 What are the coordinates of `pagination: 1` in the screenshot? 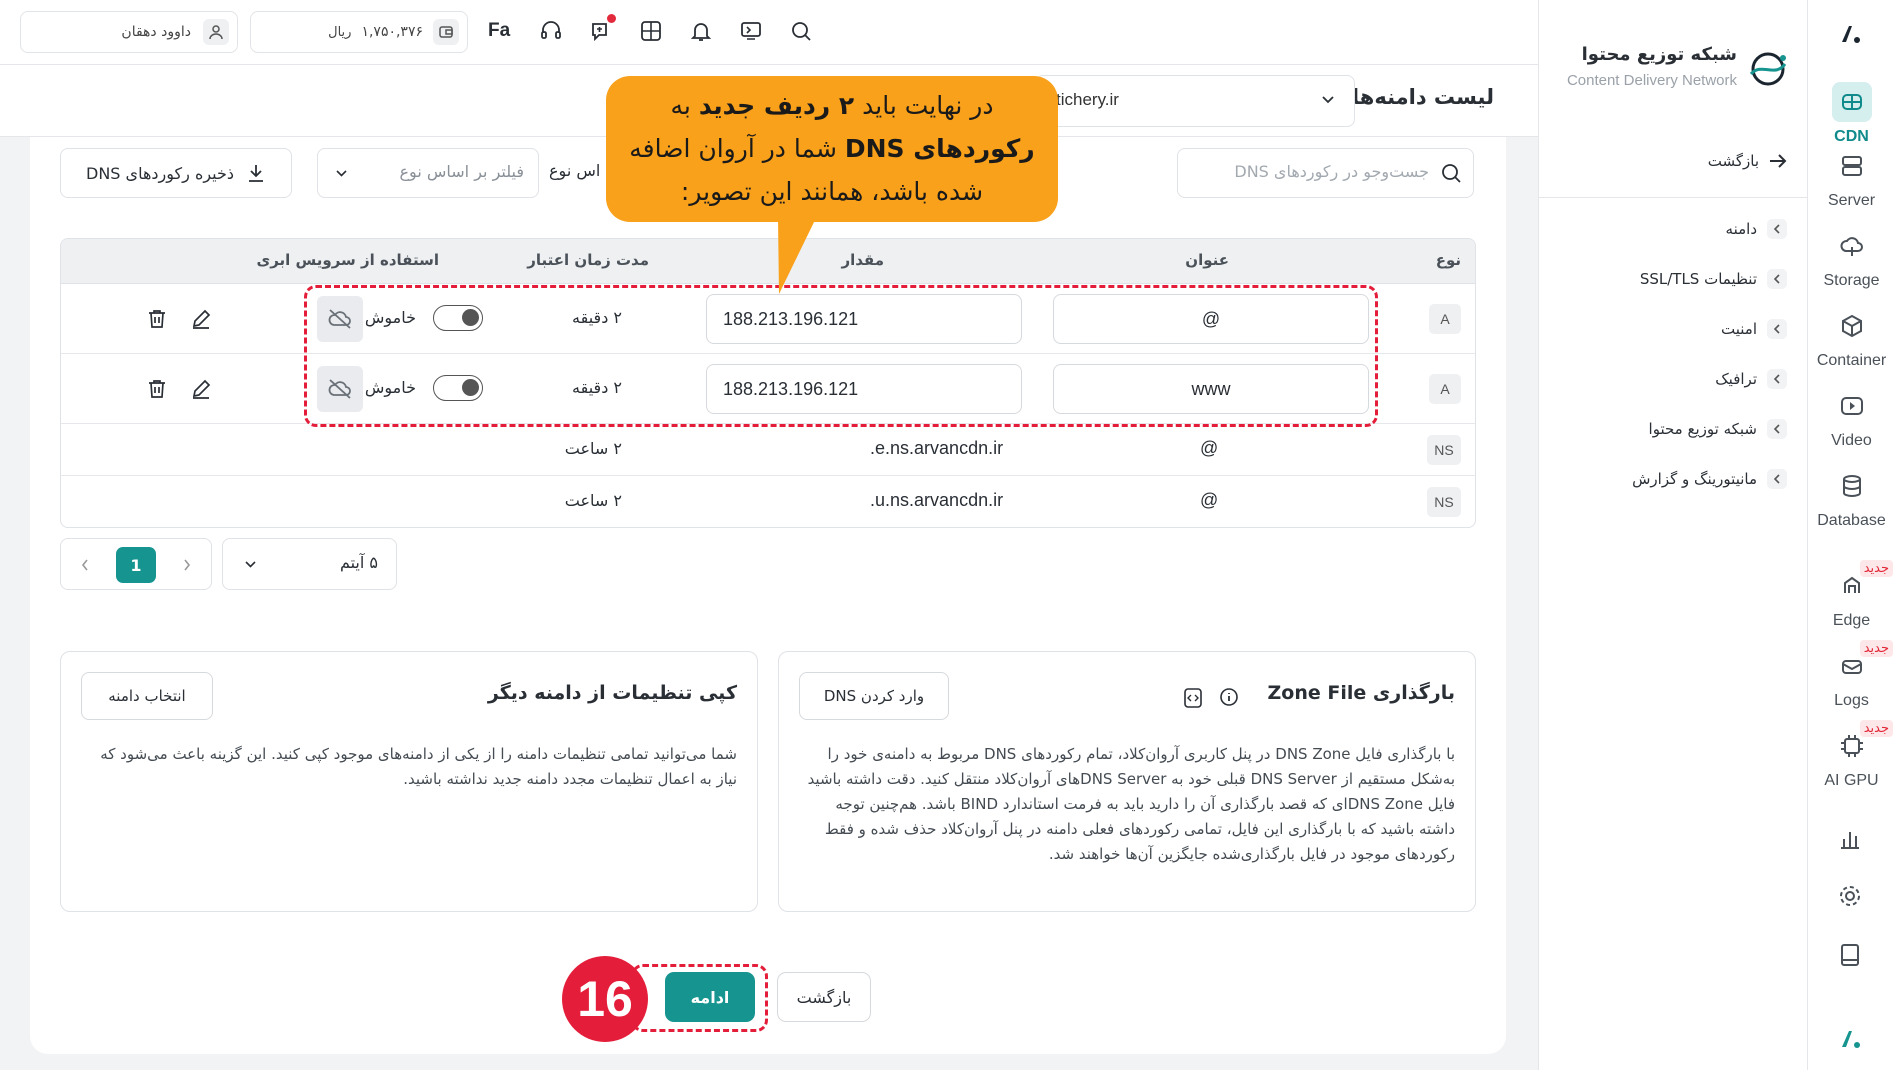 It's located at (136, 564).